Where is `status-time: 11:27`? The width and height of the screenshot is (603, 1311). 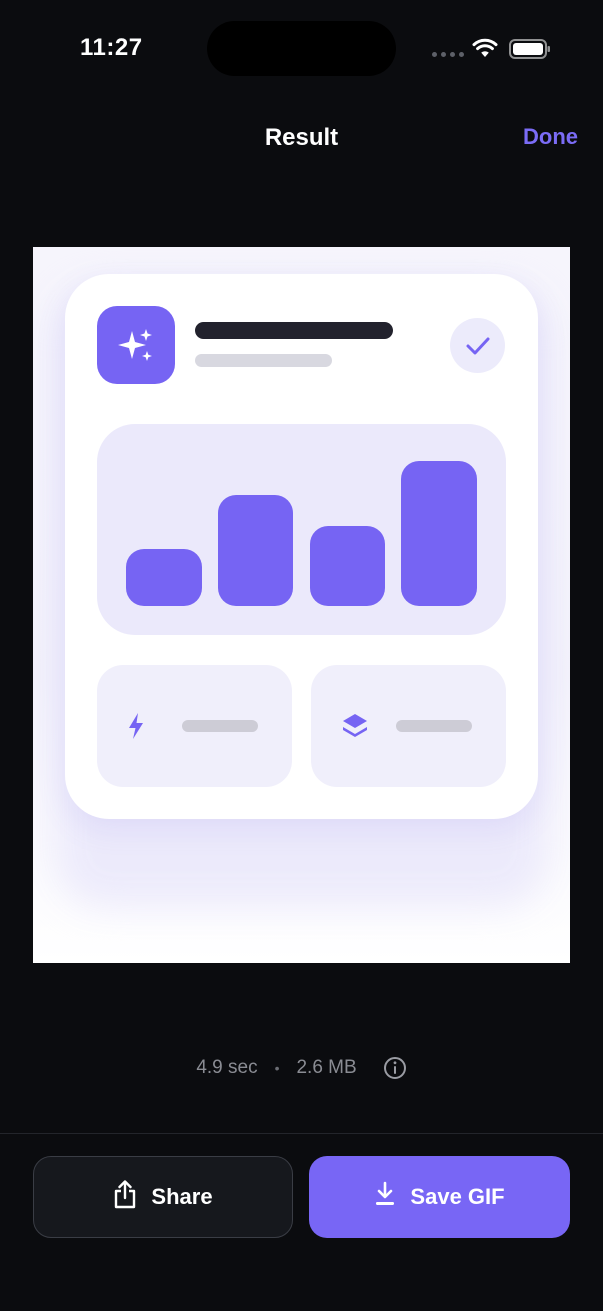
status-time: 11:27 is located at coordinates (111, 47).